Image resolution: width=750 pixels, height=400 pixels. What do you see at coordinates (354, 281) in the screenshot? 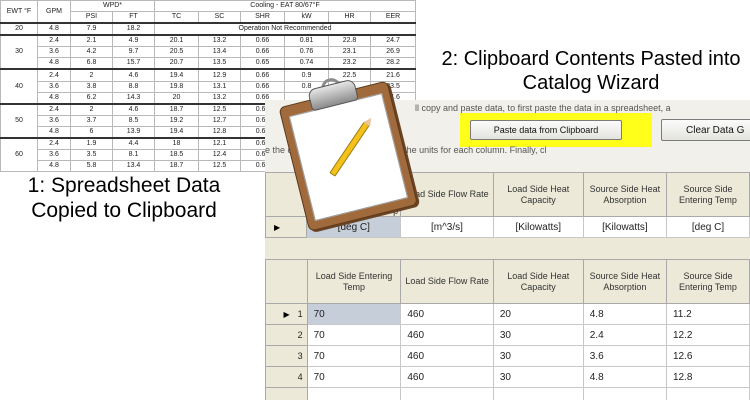
I see `data-col-header: Load Side Entering Temp` at bounding box center [354, 281].